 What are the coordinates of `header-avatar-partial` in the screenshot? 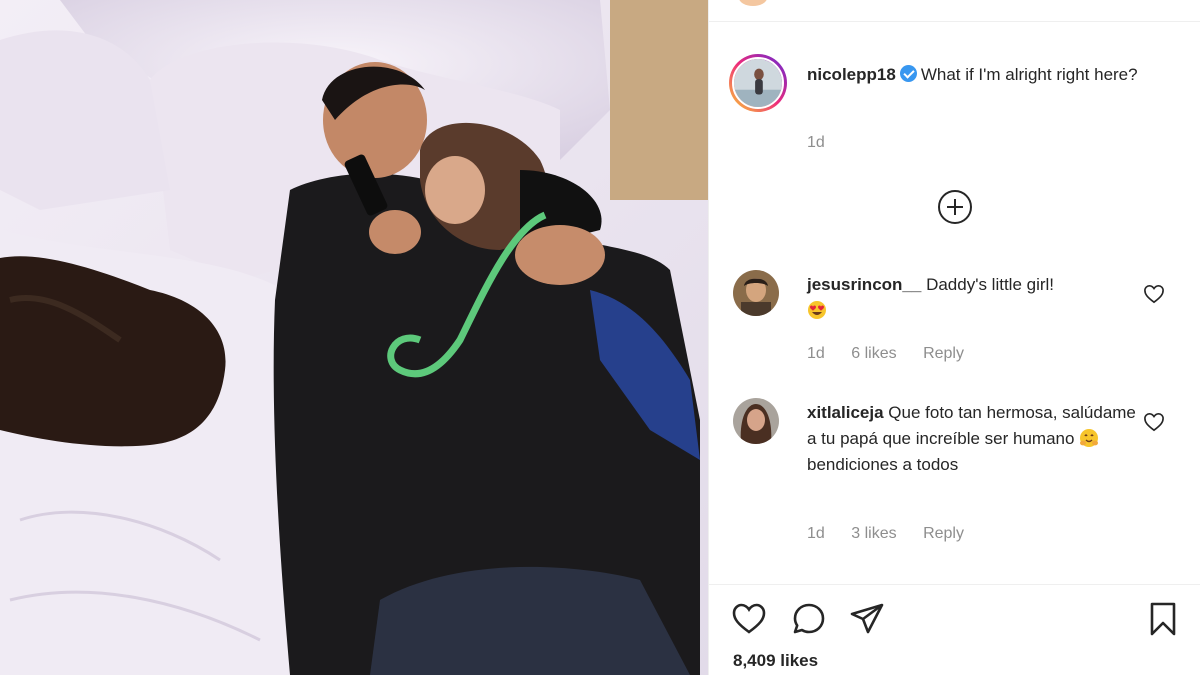 It's located at (753, 3).